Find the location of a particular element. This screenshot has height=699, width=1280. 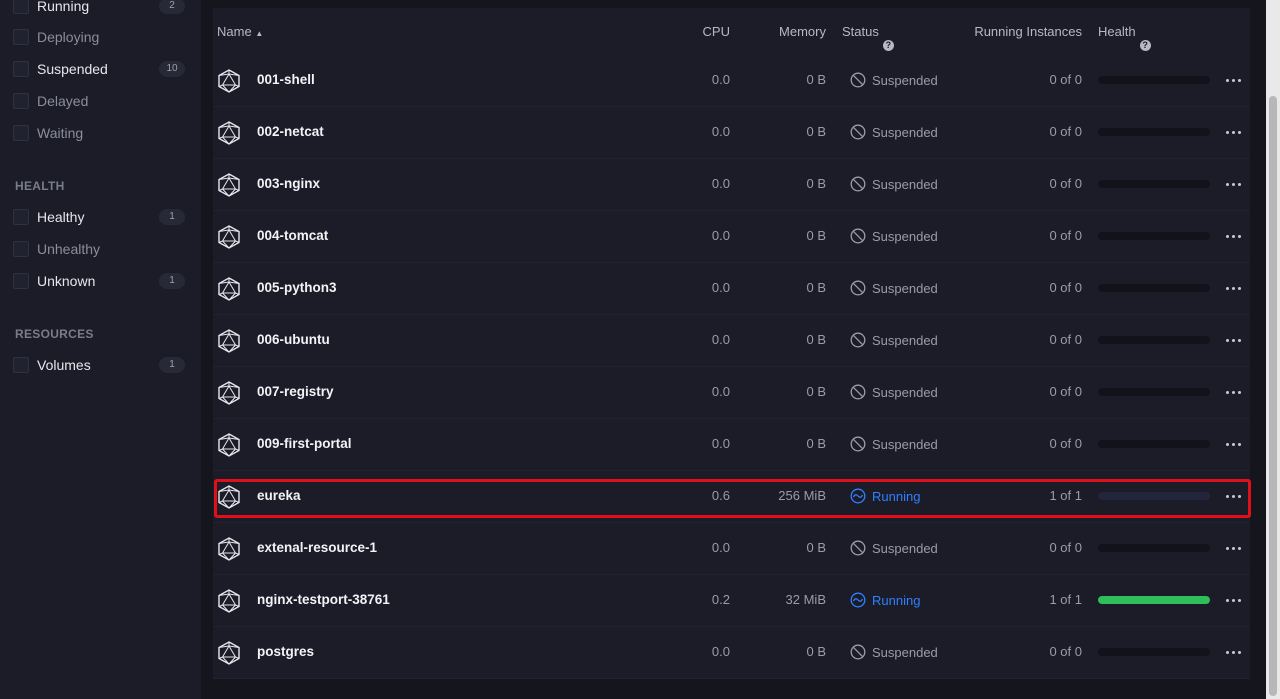

filter-deploying: Deploying is located at coordinates (99, 37).